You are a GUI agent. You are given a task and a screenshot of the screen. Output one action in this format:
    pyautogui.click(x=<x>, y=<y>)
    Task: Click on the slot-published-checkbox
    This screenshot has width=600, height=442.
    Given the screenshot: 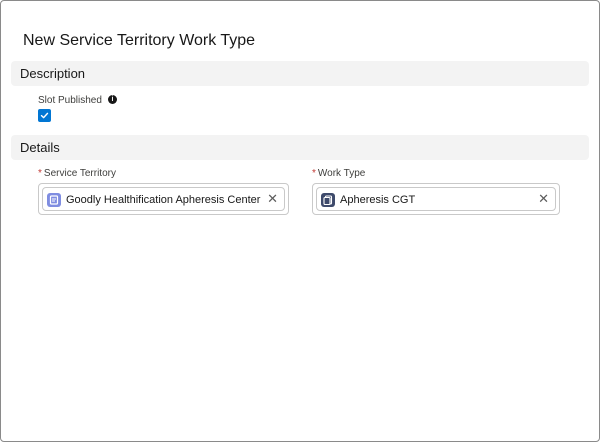 What is the action you would take?
    pyautogui.click(x=44, y=115)
    